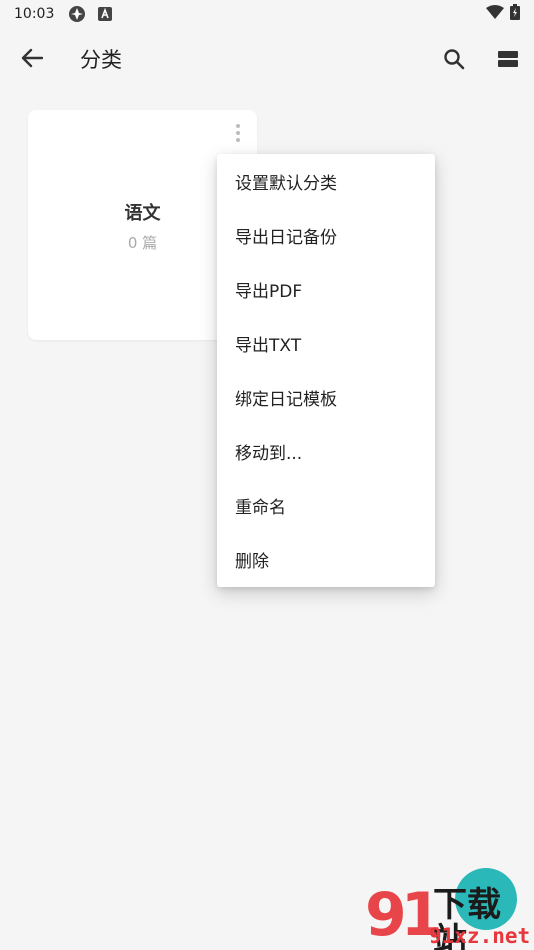 This screenshot has width=534, height=950. What do you see at coordinates (267, 58) in the screenshot?
I see `app-bar: 分类` at bounding box center [267, 58].